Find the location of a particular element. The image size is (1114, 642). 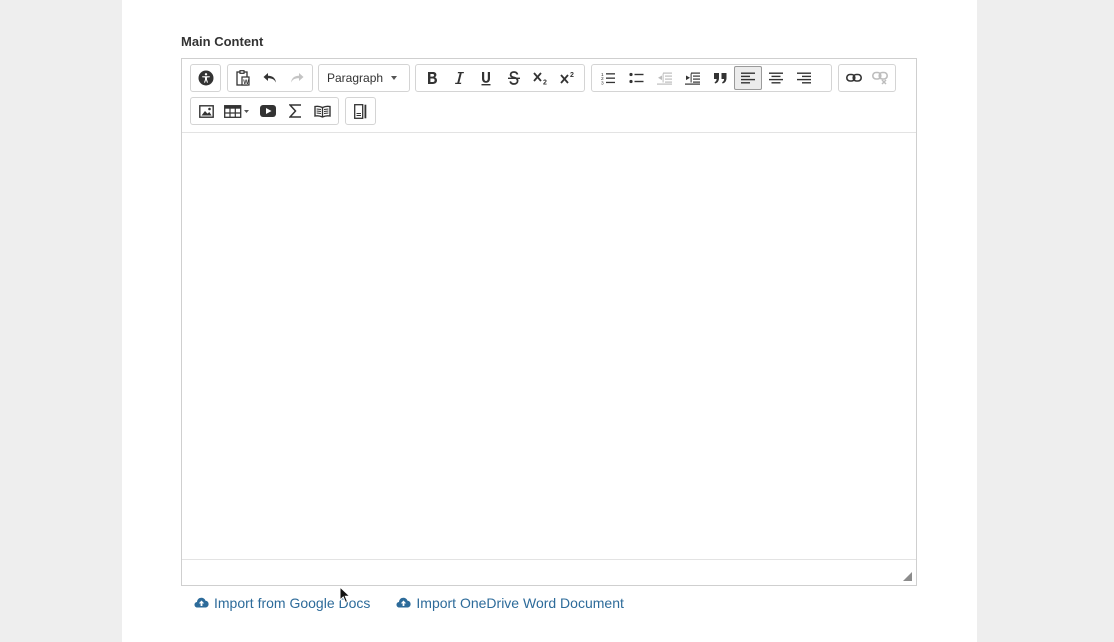

italic-icon is located at coordinates (459, 78).